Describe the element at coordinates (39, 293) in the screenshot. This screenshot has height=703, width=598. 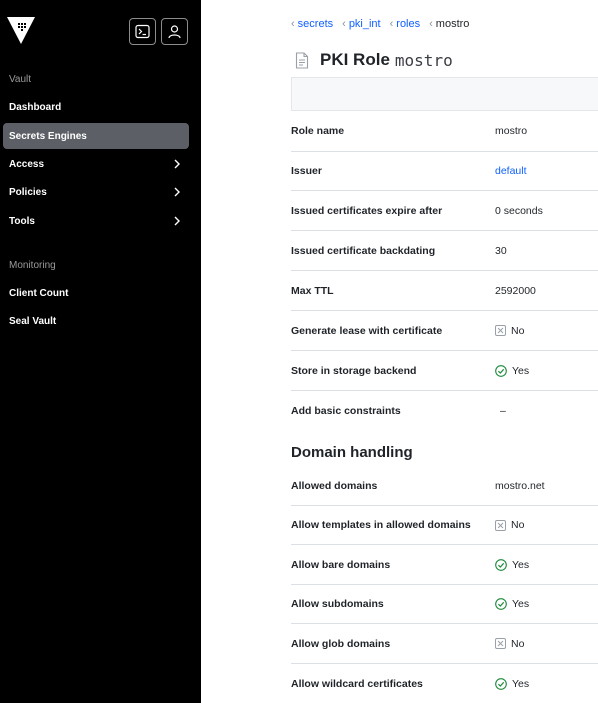
I see `sidebar-item-label: Client Count` at that location.